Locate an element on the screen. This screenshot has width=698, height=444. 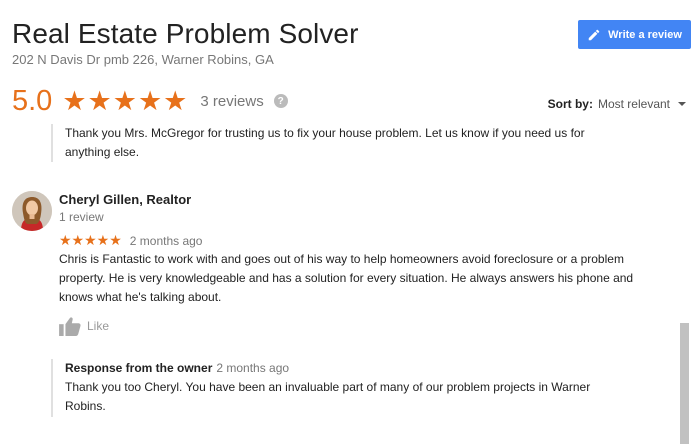
avatar-photo is located at coordinates (32, 211).